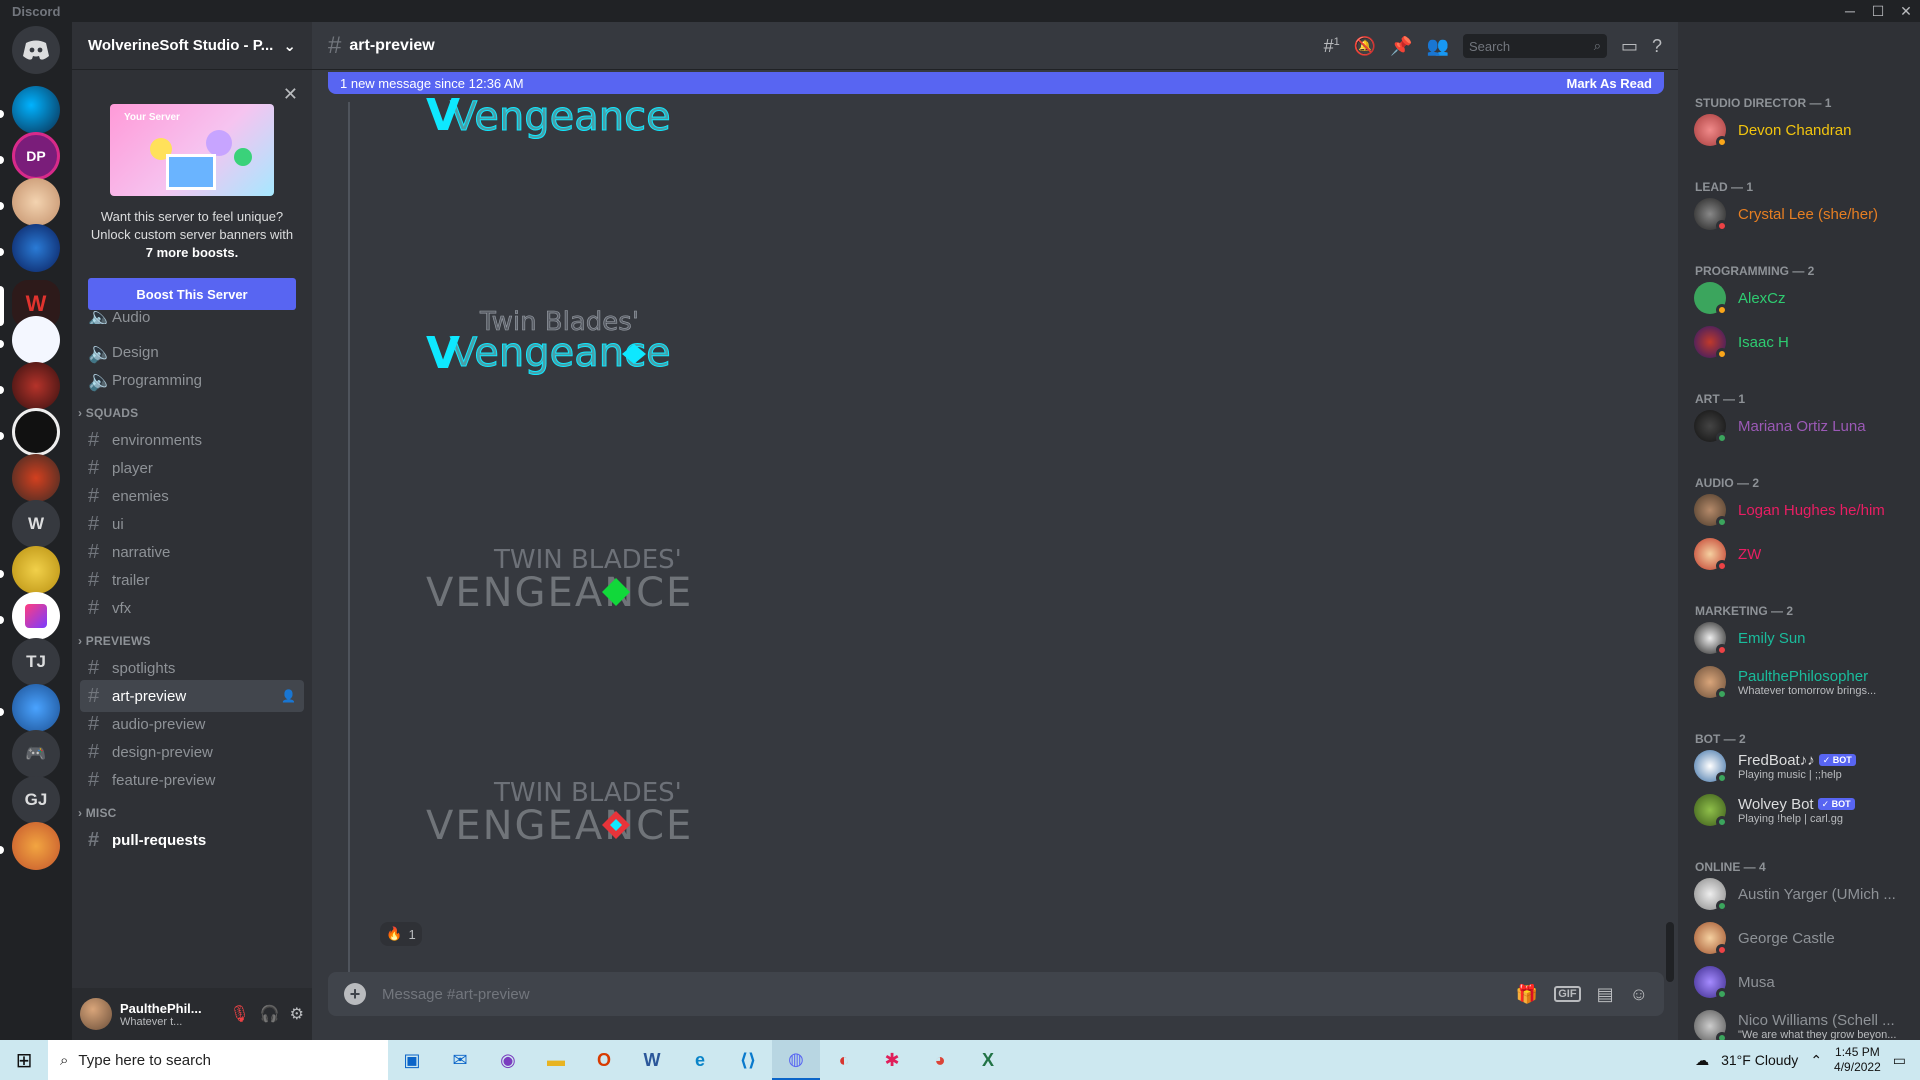 The height and width of the screenshot is (1080, 1920). I want to click on weather-text: 31°F Cloudy, so click(1759, 1060).